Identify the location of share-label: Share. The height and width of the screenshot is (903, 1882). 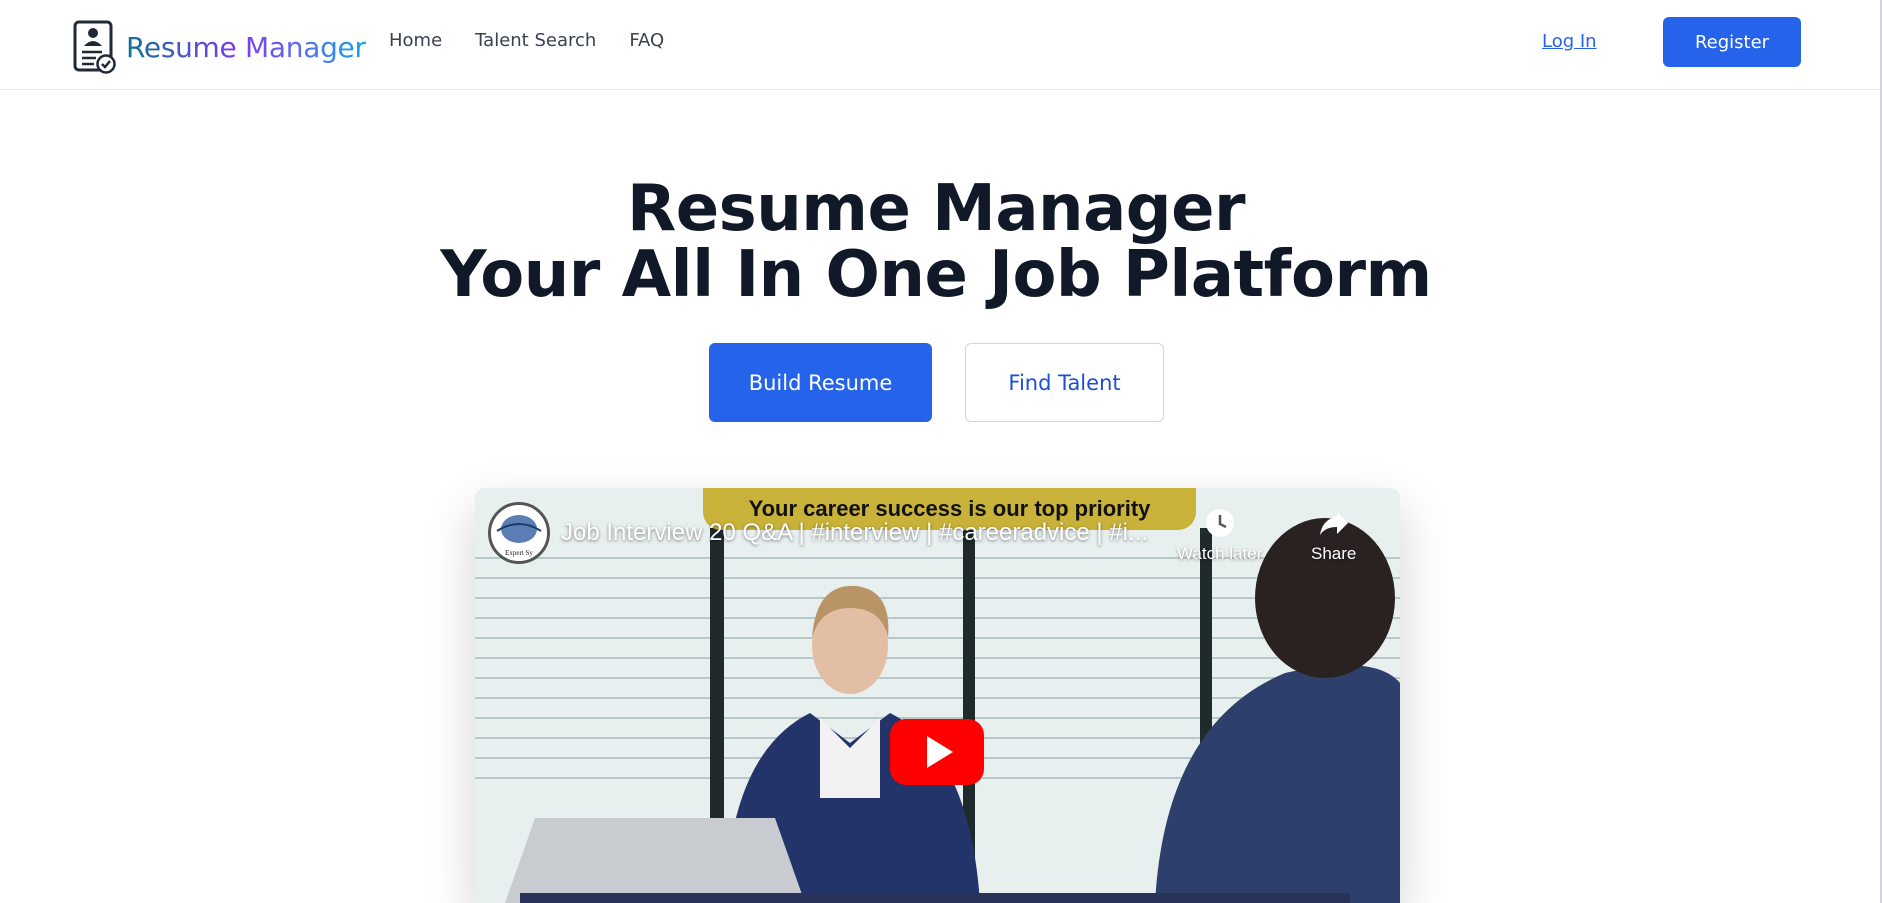
(1334, 553).